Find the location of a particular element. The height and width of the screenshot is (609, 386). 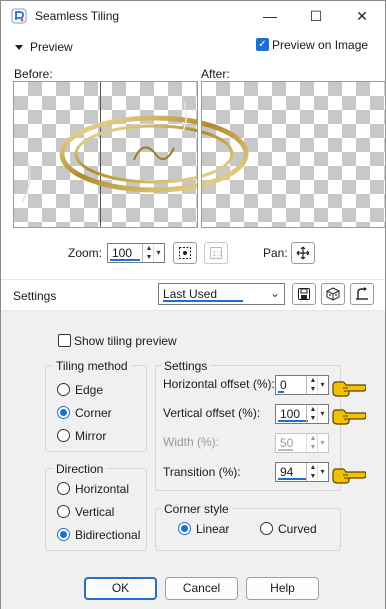

zoom-value: 100 is located at coordinates (122, 253).